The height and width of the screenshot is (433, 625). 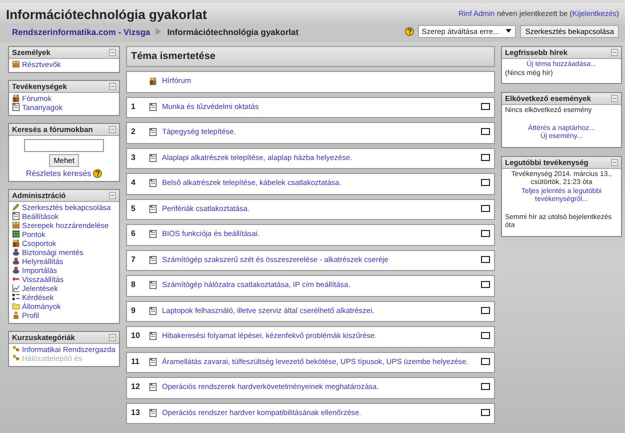 What do you see at coordinates (133, 106) in the screenshot?
I see `topic-number: 1` at bounding box center [133, 106].